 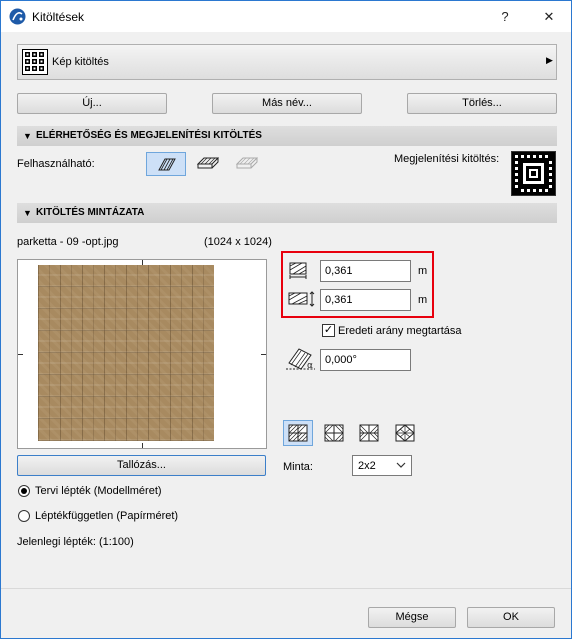 I want to click on angle-input: 0,000°, so click(x=365, y=360).